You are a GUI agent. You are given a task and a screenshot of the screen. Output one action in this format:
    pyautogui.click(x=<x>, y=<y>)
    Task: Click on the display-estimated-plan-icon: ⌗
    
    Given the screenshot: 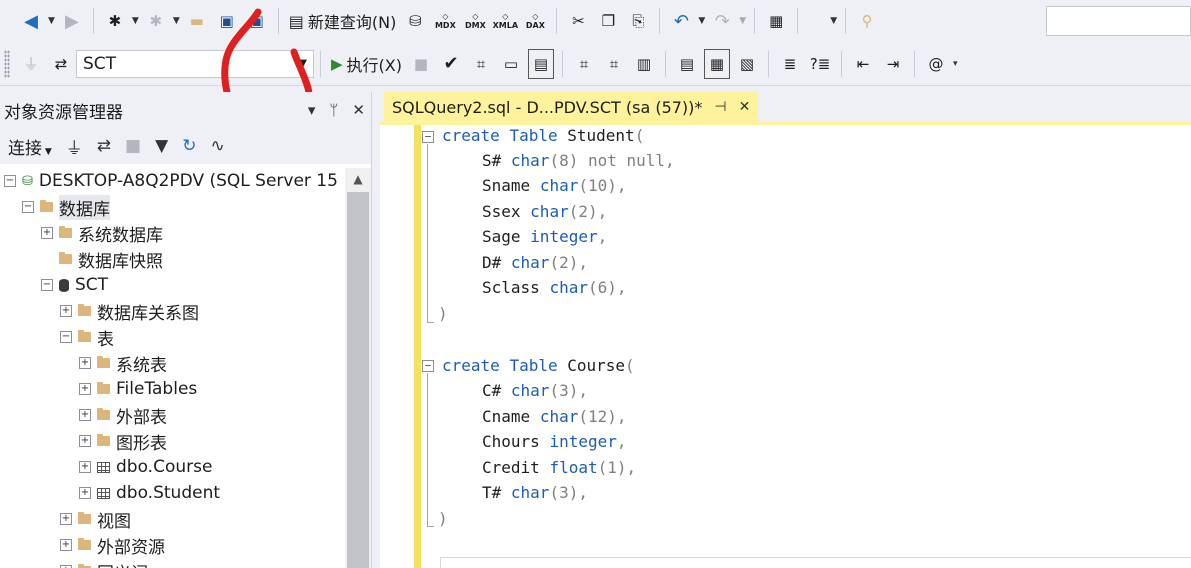 What is the action you would take?
    pyautogui.click(x=481, y=64)
    